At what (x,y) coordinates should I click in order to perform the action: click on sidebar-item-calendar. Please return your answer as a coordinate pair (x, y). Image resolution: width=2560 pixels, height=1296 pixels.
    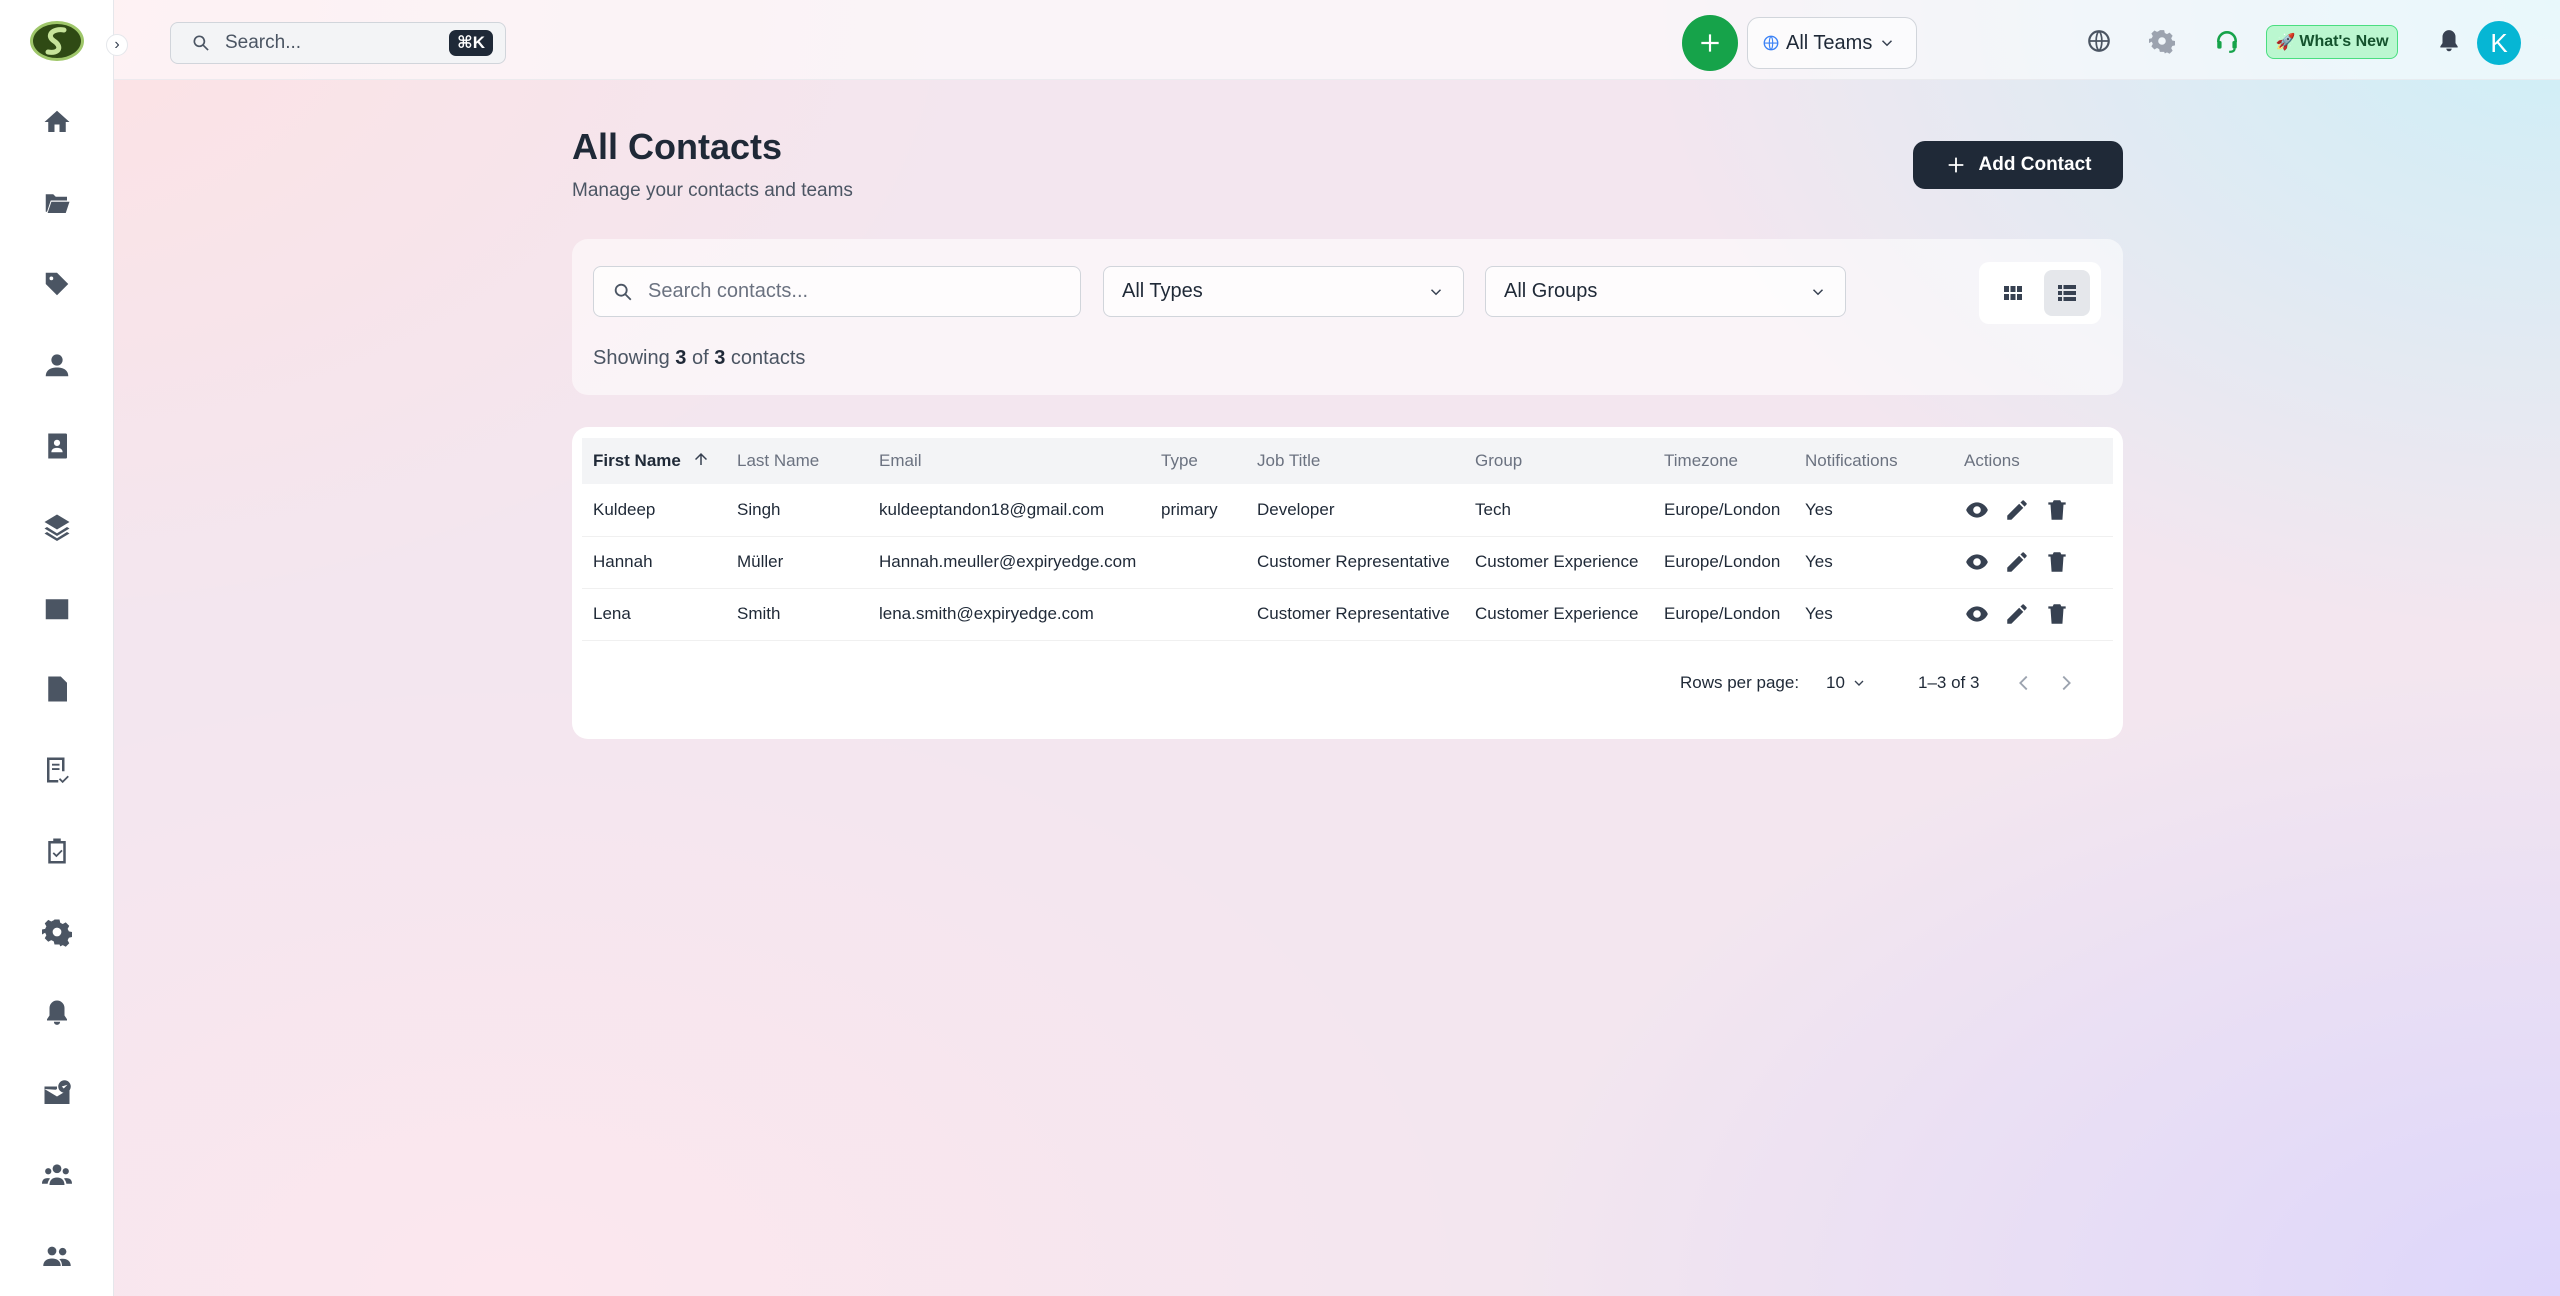
    Looking at the image, I should click on (57, 607).